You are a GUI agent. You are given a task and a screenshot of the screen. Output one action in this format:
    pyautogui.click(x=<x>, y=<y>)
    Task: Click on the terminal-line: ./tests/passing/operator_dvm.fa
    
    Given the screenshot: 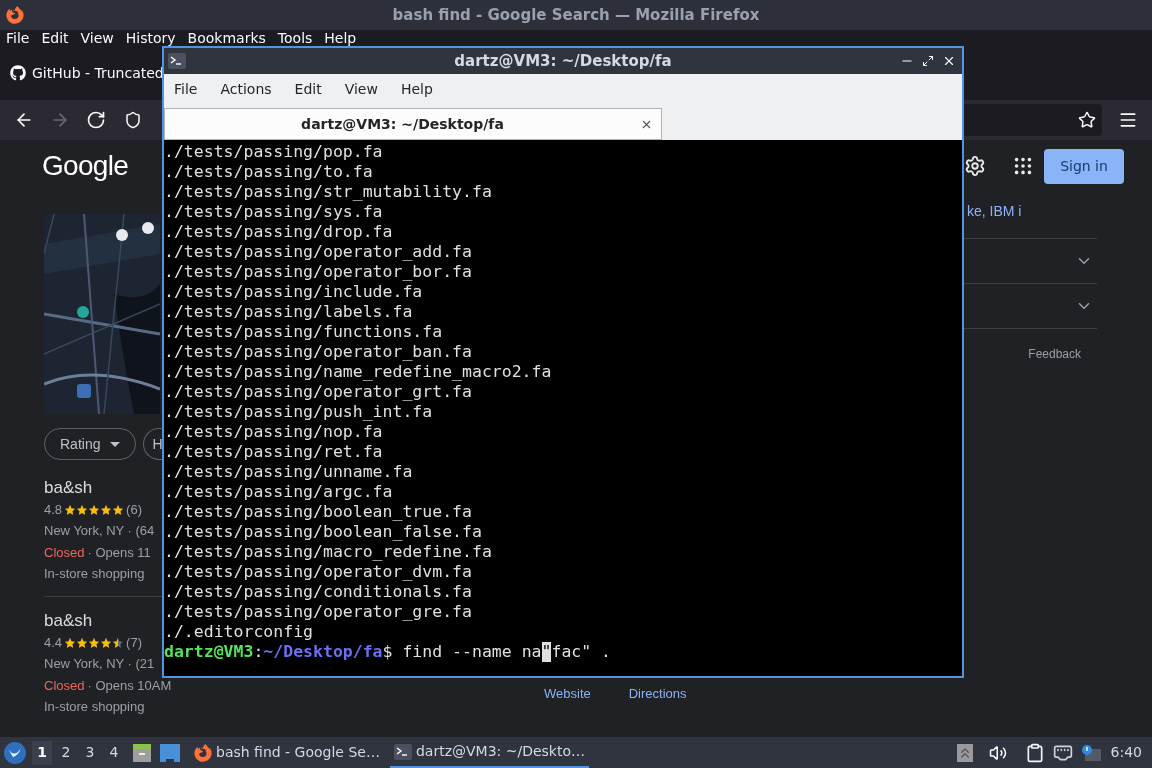 What is the action you would take?
    pyautogui.click(x=318, y=572)
    